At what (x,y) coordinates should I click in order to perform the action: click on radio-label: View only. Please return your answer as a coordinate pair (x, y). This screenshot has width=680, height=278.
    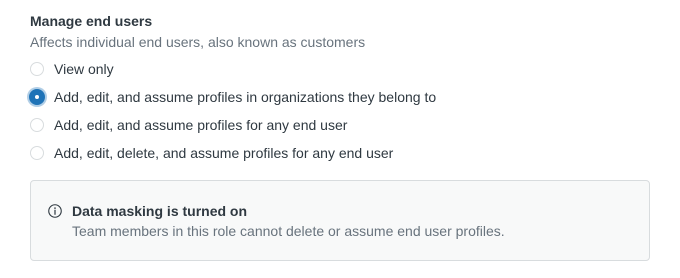
    Looking at the image, I should click on (84, 69).